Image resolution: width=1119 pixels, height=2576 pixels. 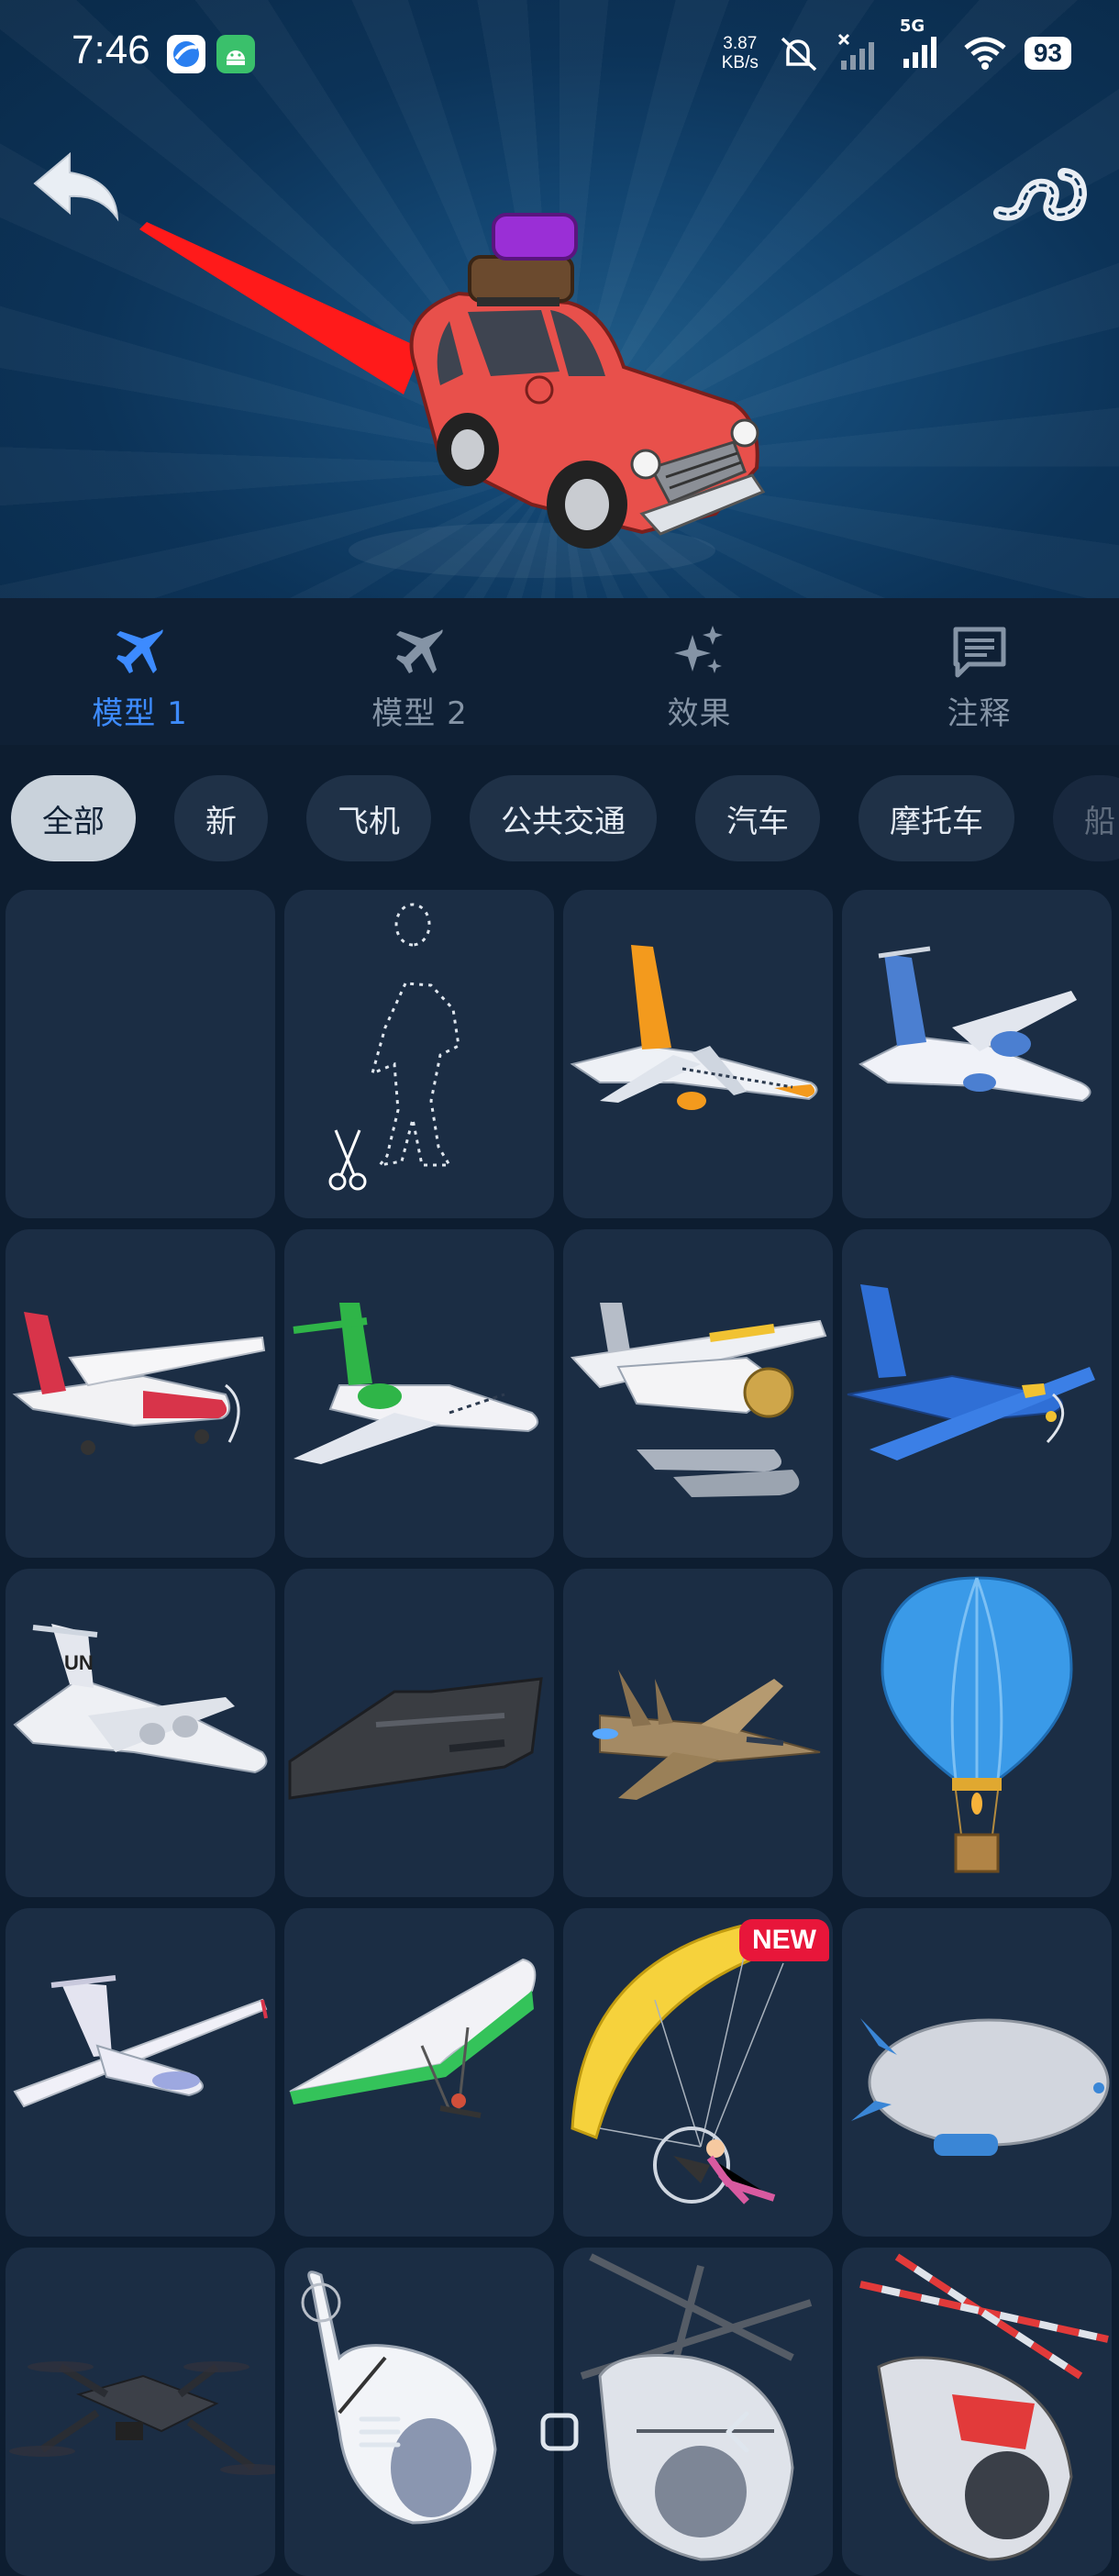 I want to click on svg-text: UN, so click(x=79, y=1662).